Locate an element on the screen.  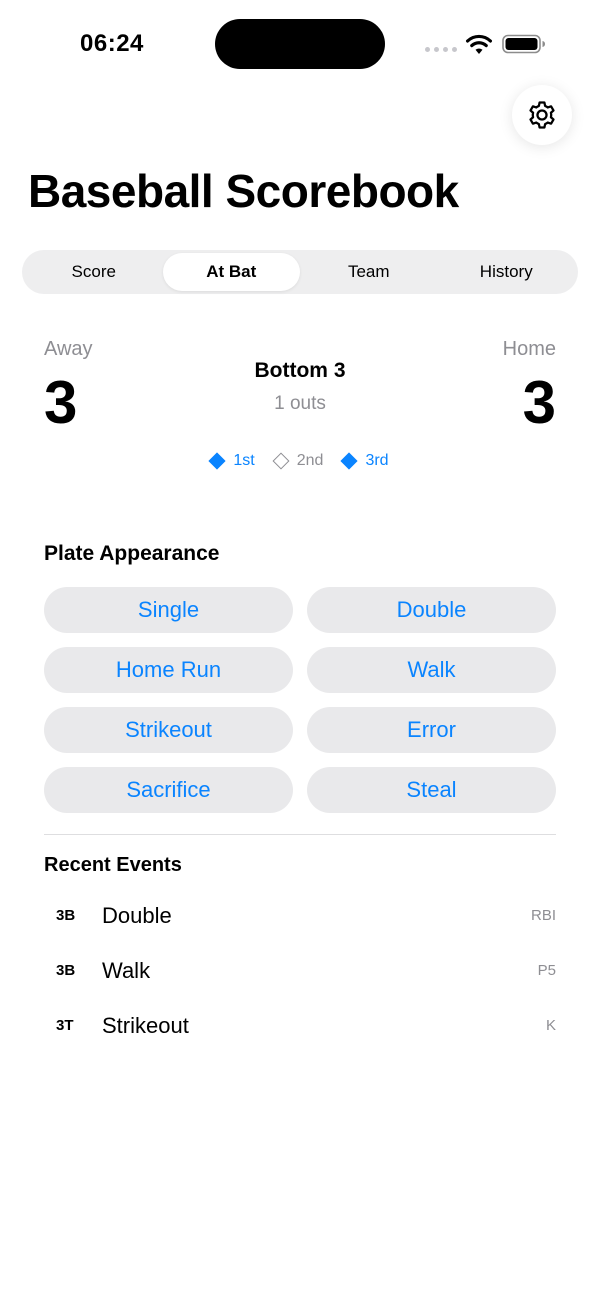
base-second: 2nd is located at coordinates (298, 461).